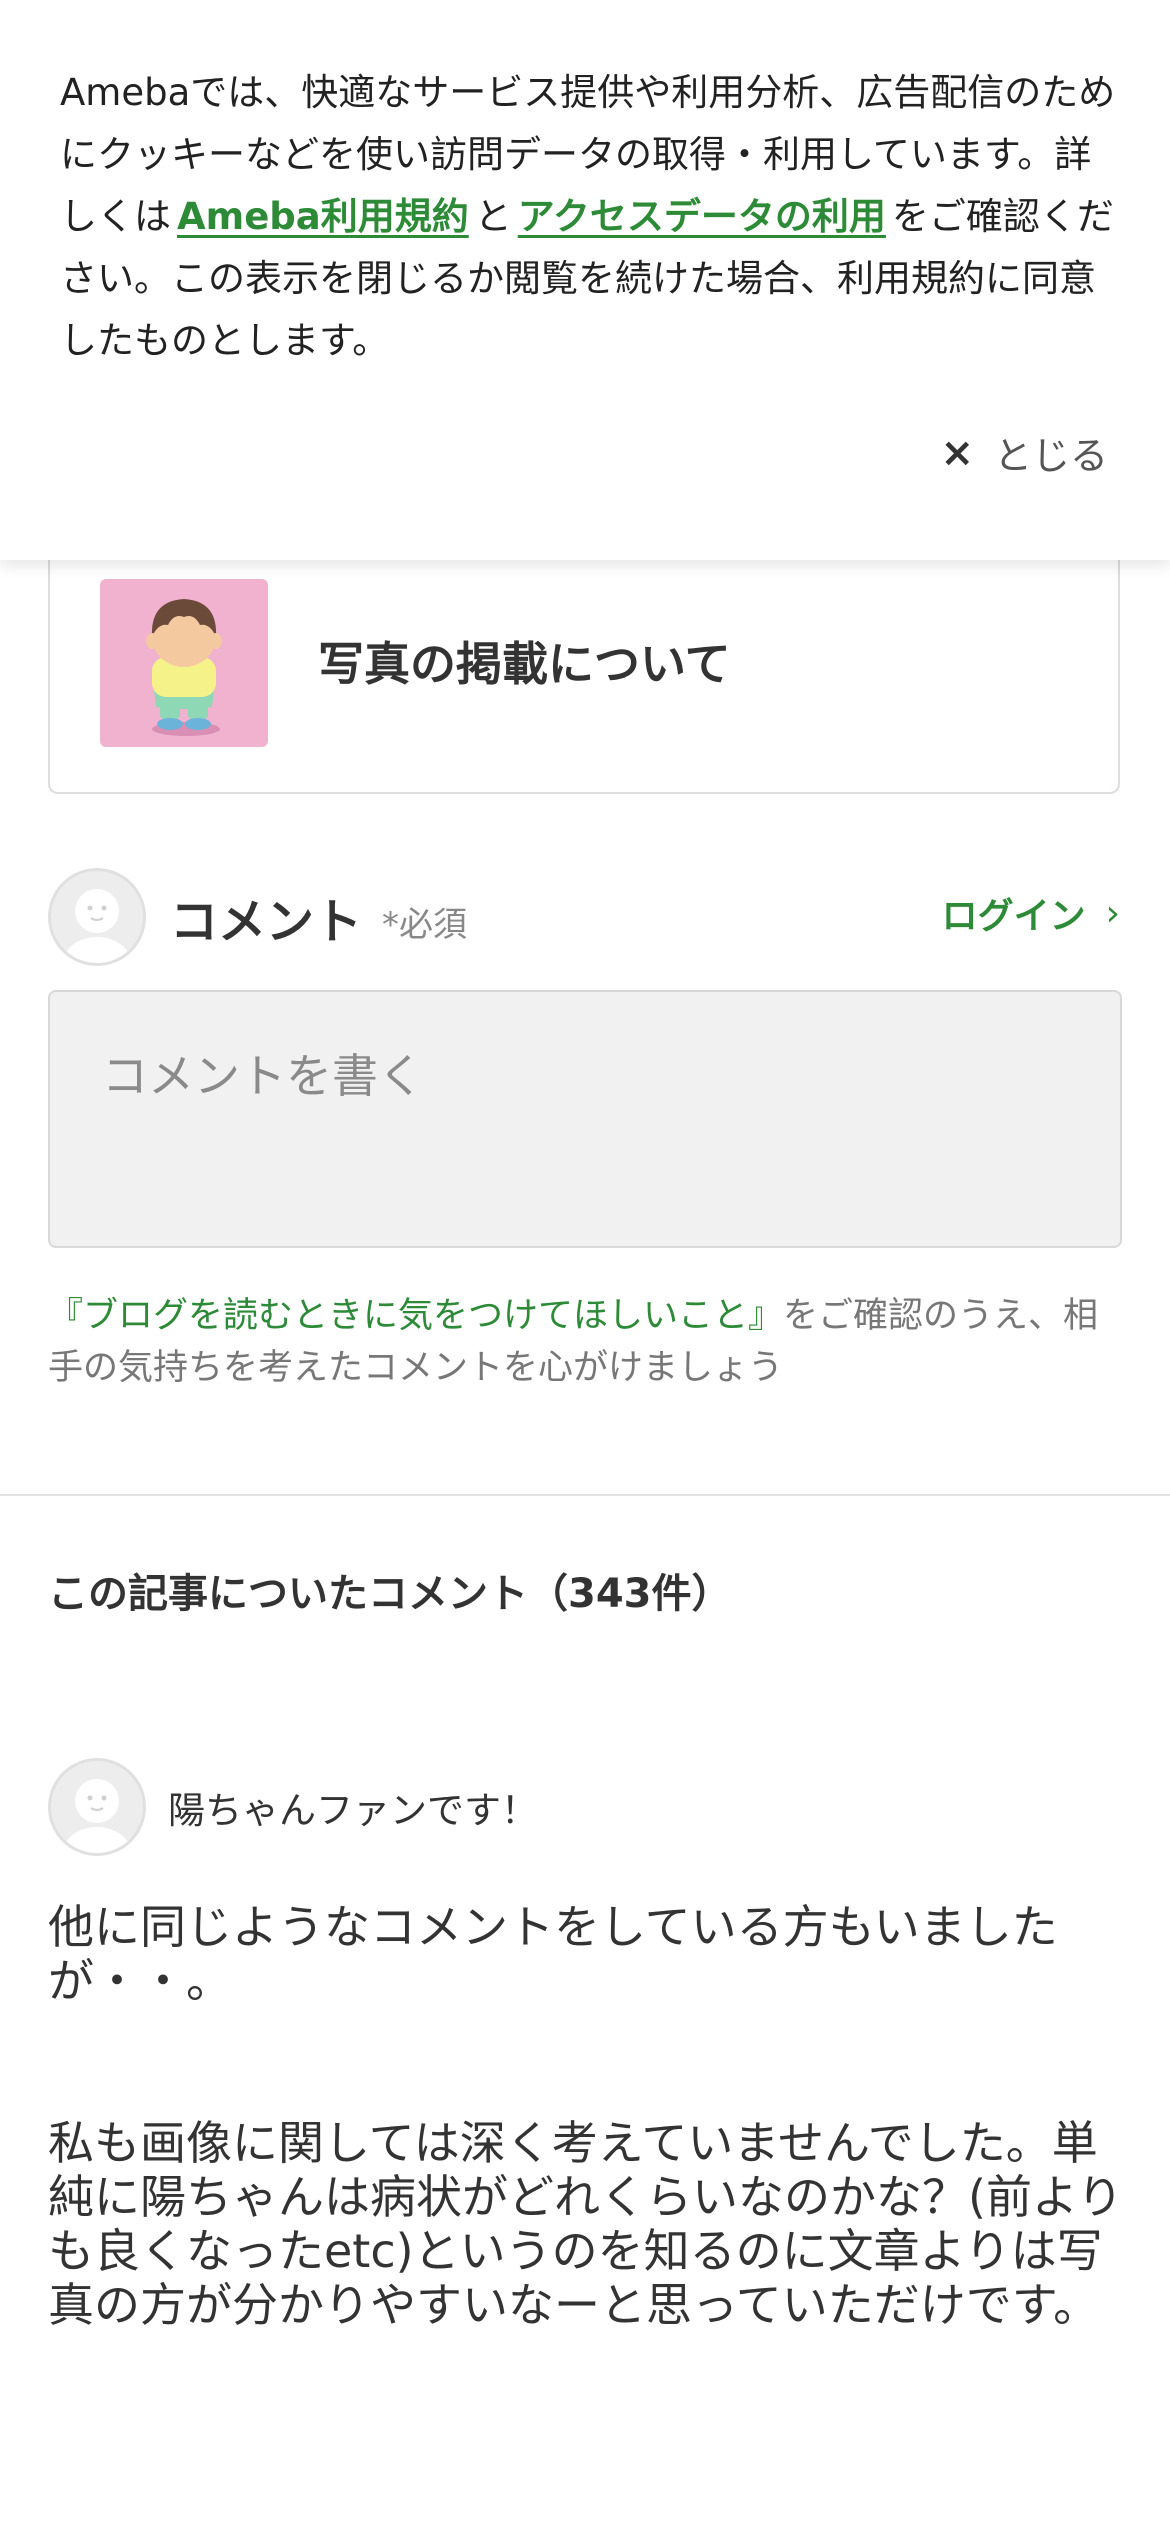 This screenshot has width=1170, height=2532. Describe the element at coordinates (424, 925) in the screenshot. I see `required-label: *必須` at that location.